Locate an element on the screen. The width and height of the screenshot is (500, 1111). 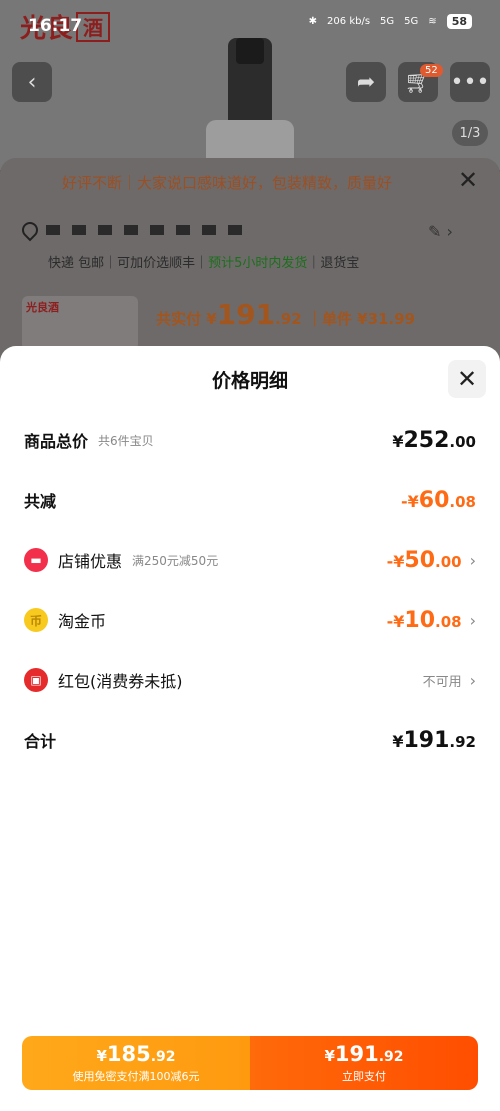
button-price: ¥191.92 is located at coordinates (363, 1054).